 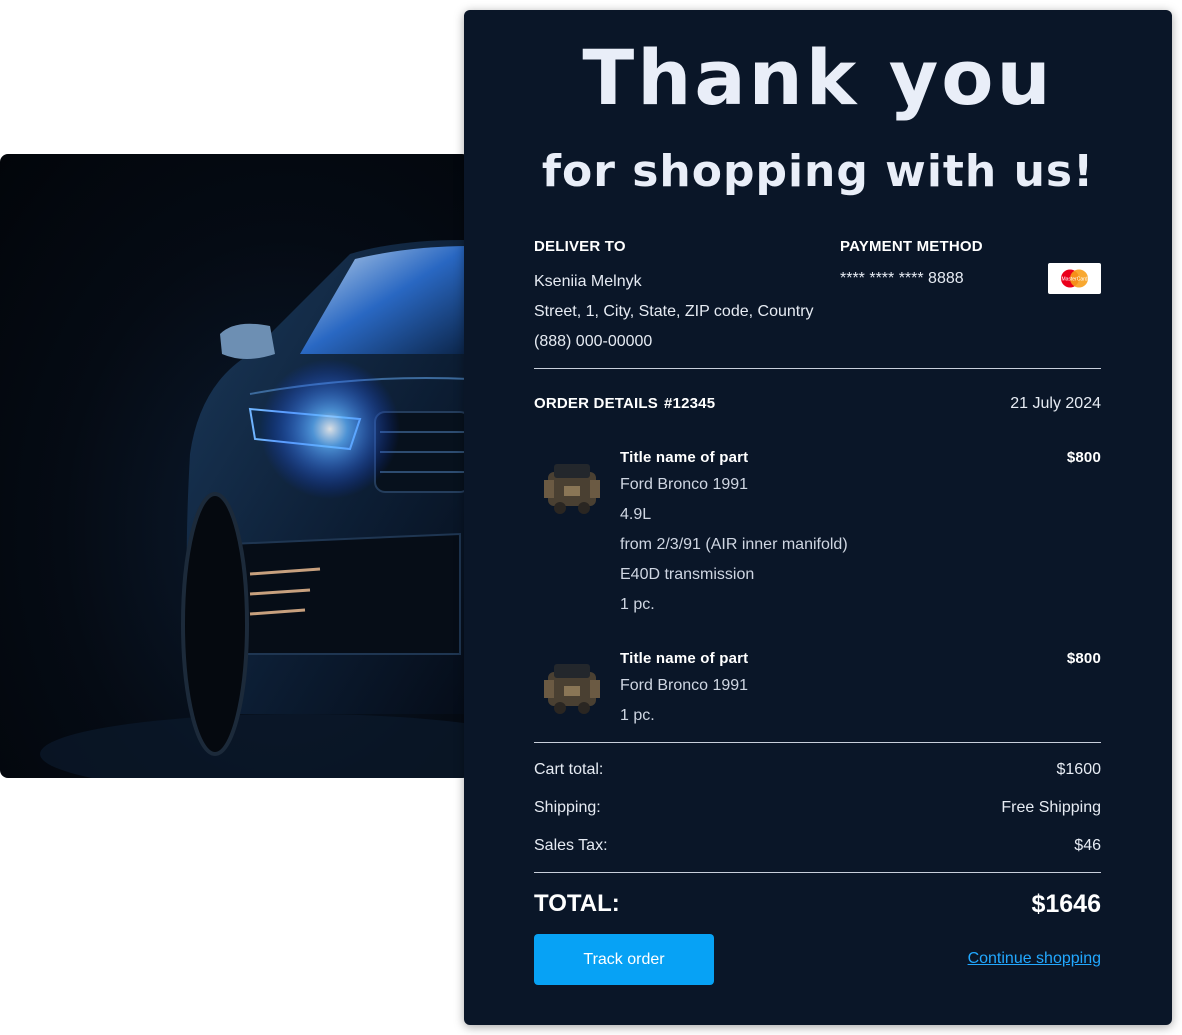 What do you see at coordinates (1055, 403) in the screenshot?
I see `order-date: 21 July 2024` at bounding box center [1055, 403].